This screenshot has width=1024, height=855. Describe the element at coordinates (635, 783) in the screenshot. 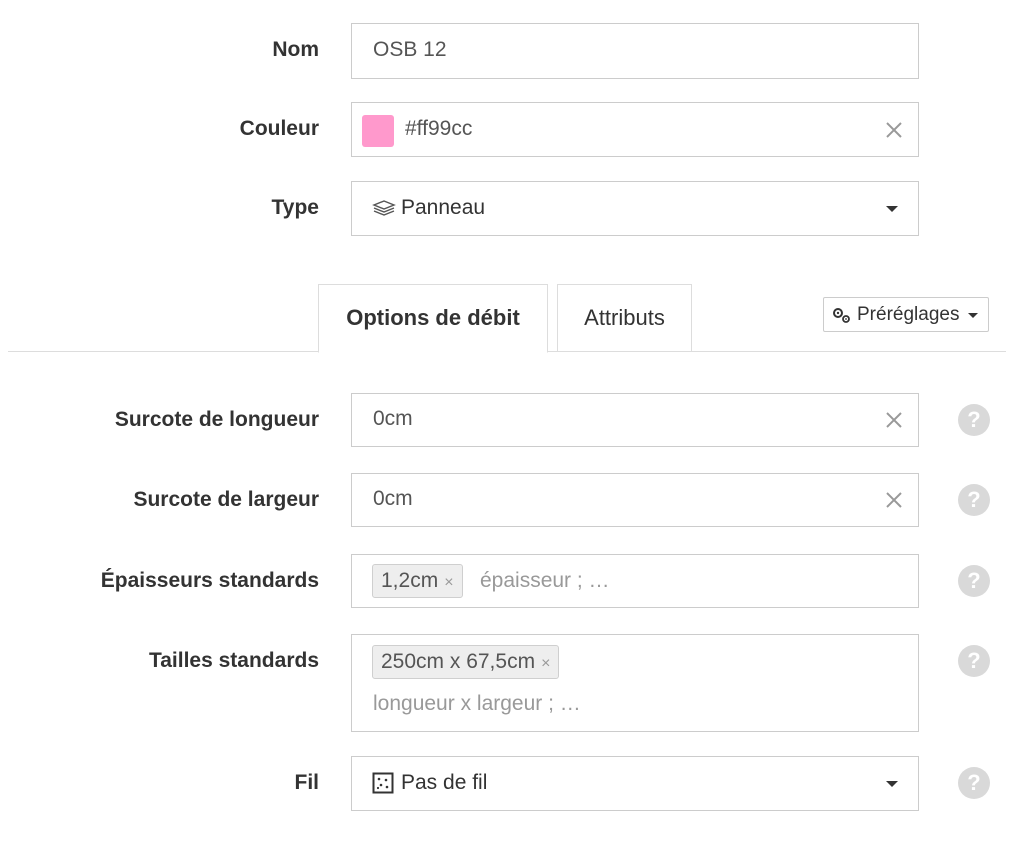

I see `fil-select: Pas de fil` at that location.